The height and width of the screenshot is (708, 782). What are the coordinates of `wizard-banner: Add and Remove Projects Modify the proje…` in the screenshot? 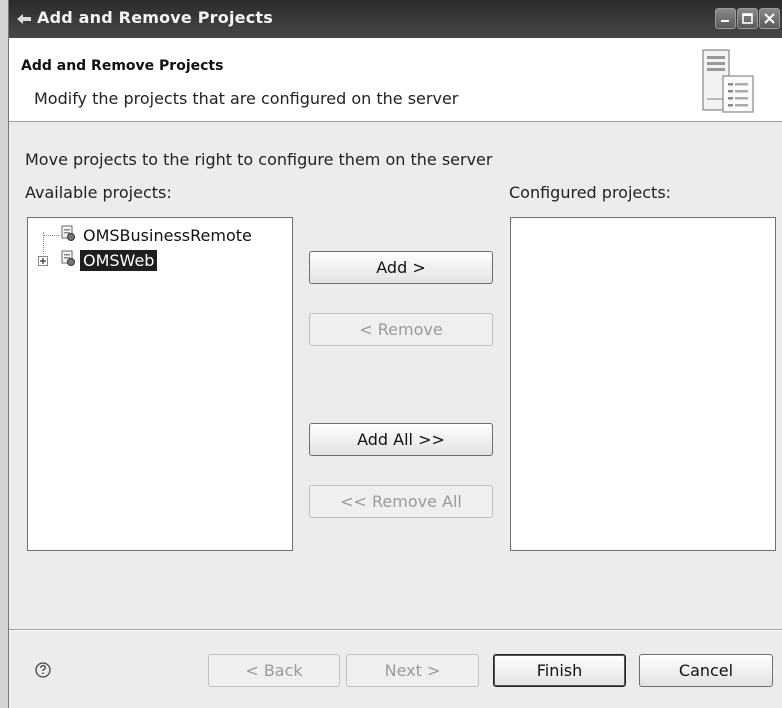 It's located at (395, 80).